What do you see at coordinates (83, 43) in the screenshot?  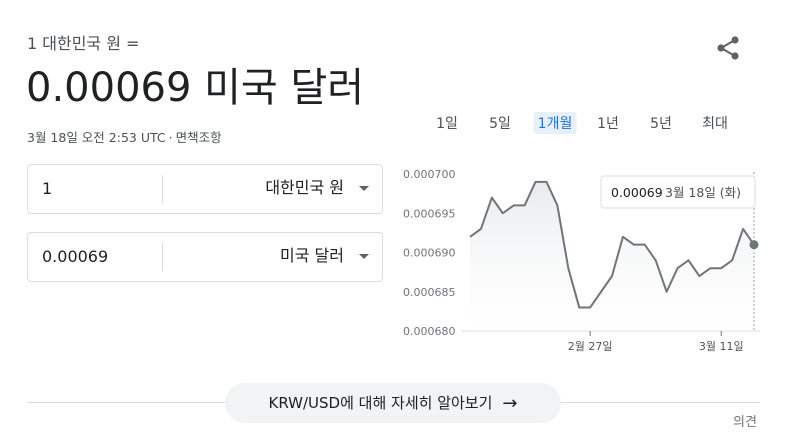 I see `conversion-subtitle: 1 대한민국 원 =` at bounding box center [83, 43].